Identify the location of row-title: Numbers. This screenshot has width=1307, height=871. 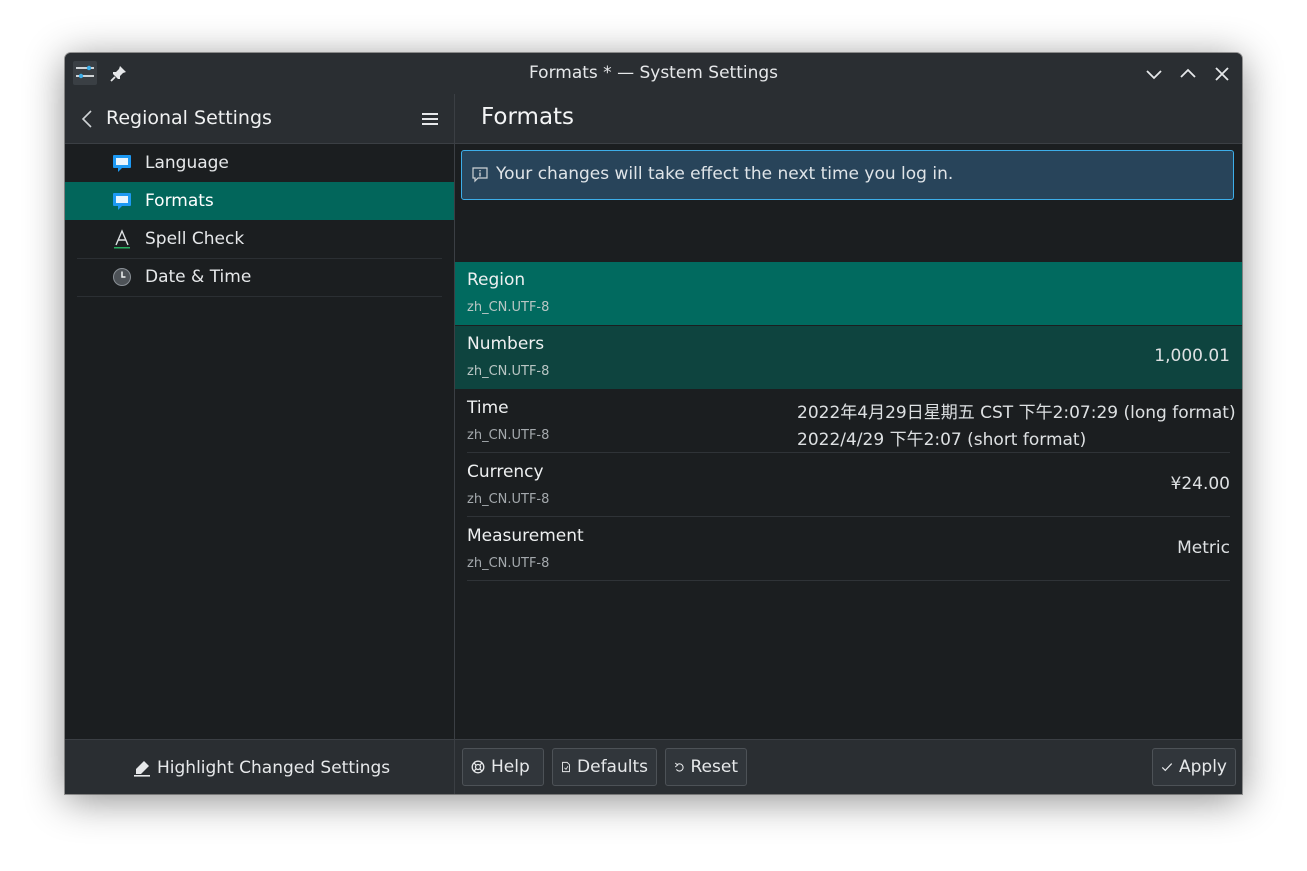
(506, 344).